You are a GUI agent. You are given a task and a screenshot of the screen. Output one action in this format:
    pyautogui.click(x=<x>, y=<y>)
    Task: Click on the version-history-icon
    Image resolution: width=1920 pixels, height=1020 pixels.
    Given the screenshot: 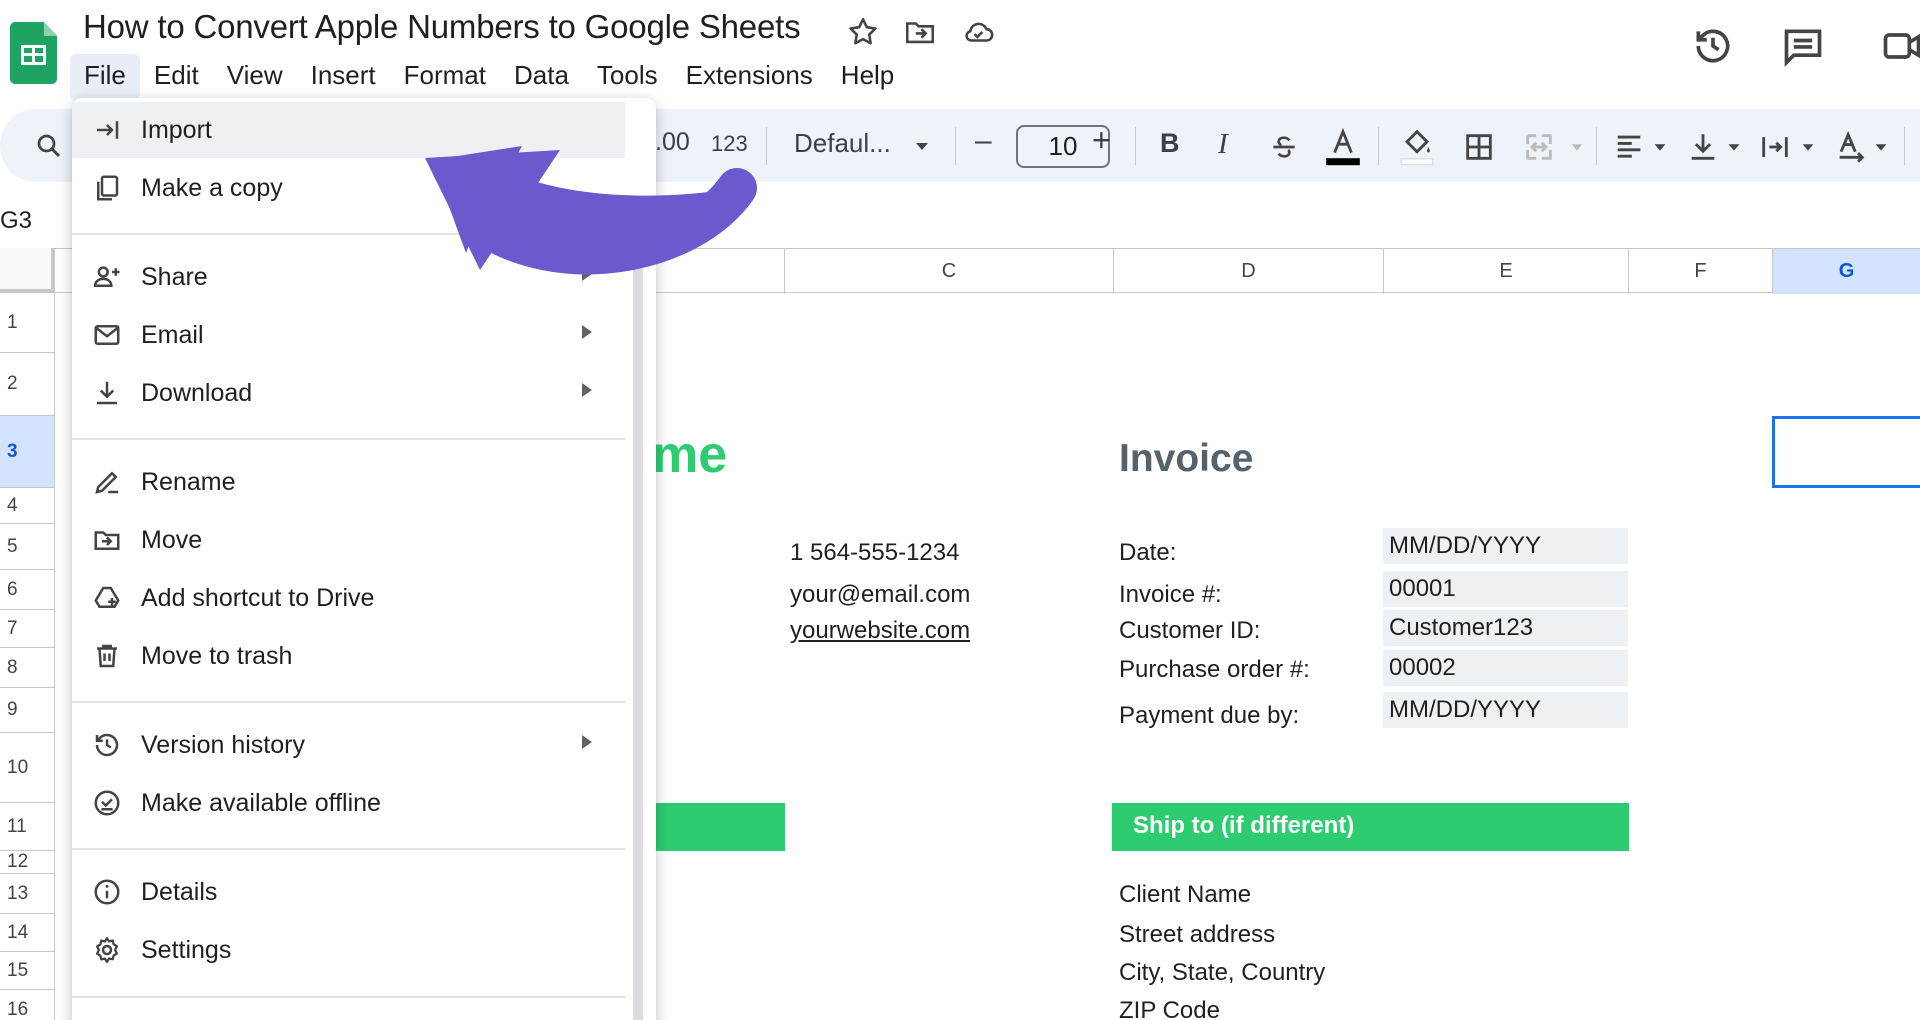 What is the action you would take?
    pyautogui.click(x=1713, y=46)
    